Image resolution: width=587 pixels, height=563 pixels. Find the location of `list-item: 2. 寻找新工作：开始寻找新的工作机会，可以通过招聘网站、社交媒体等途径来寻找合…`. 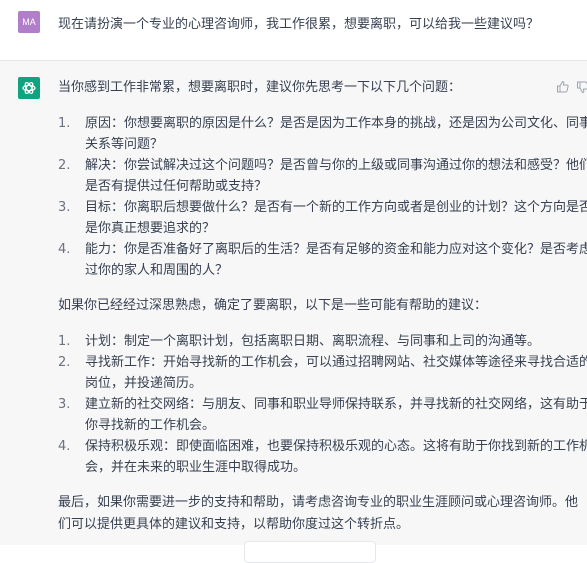

list-item: 2. 寻找新工作：开始寻找新的工作机会，可以通过招聘网站、社交媒体等途径来寻找合… is located at coordinates (322, 373).